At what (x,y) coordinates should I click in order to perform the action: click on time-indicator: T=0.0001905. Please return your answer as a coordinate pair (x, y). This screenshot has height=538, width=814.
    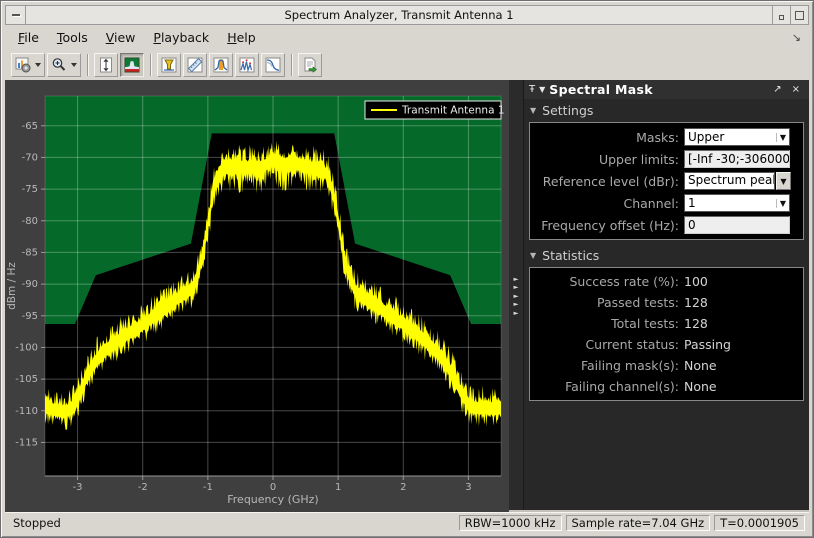
    Looking at the image, I should click on (759, 523).